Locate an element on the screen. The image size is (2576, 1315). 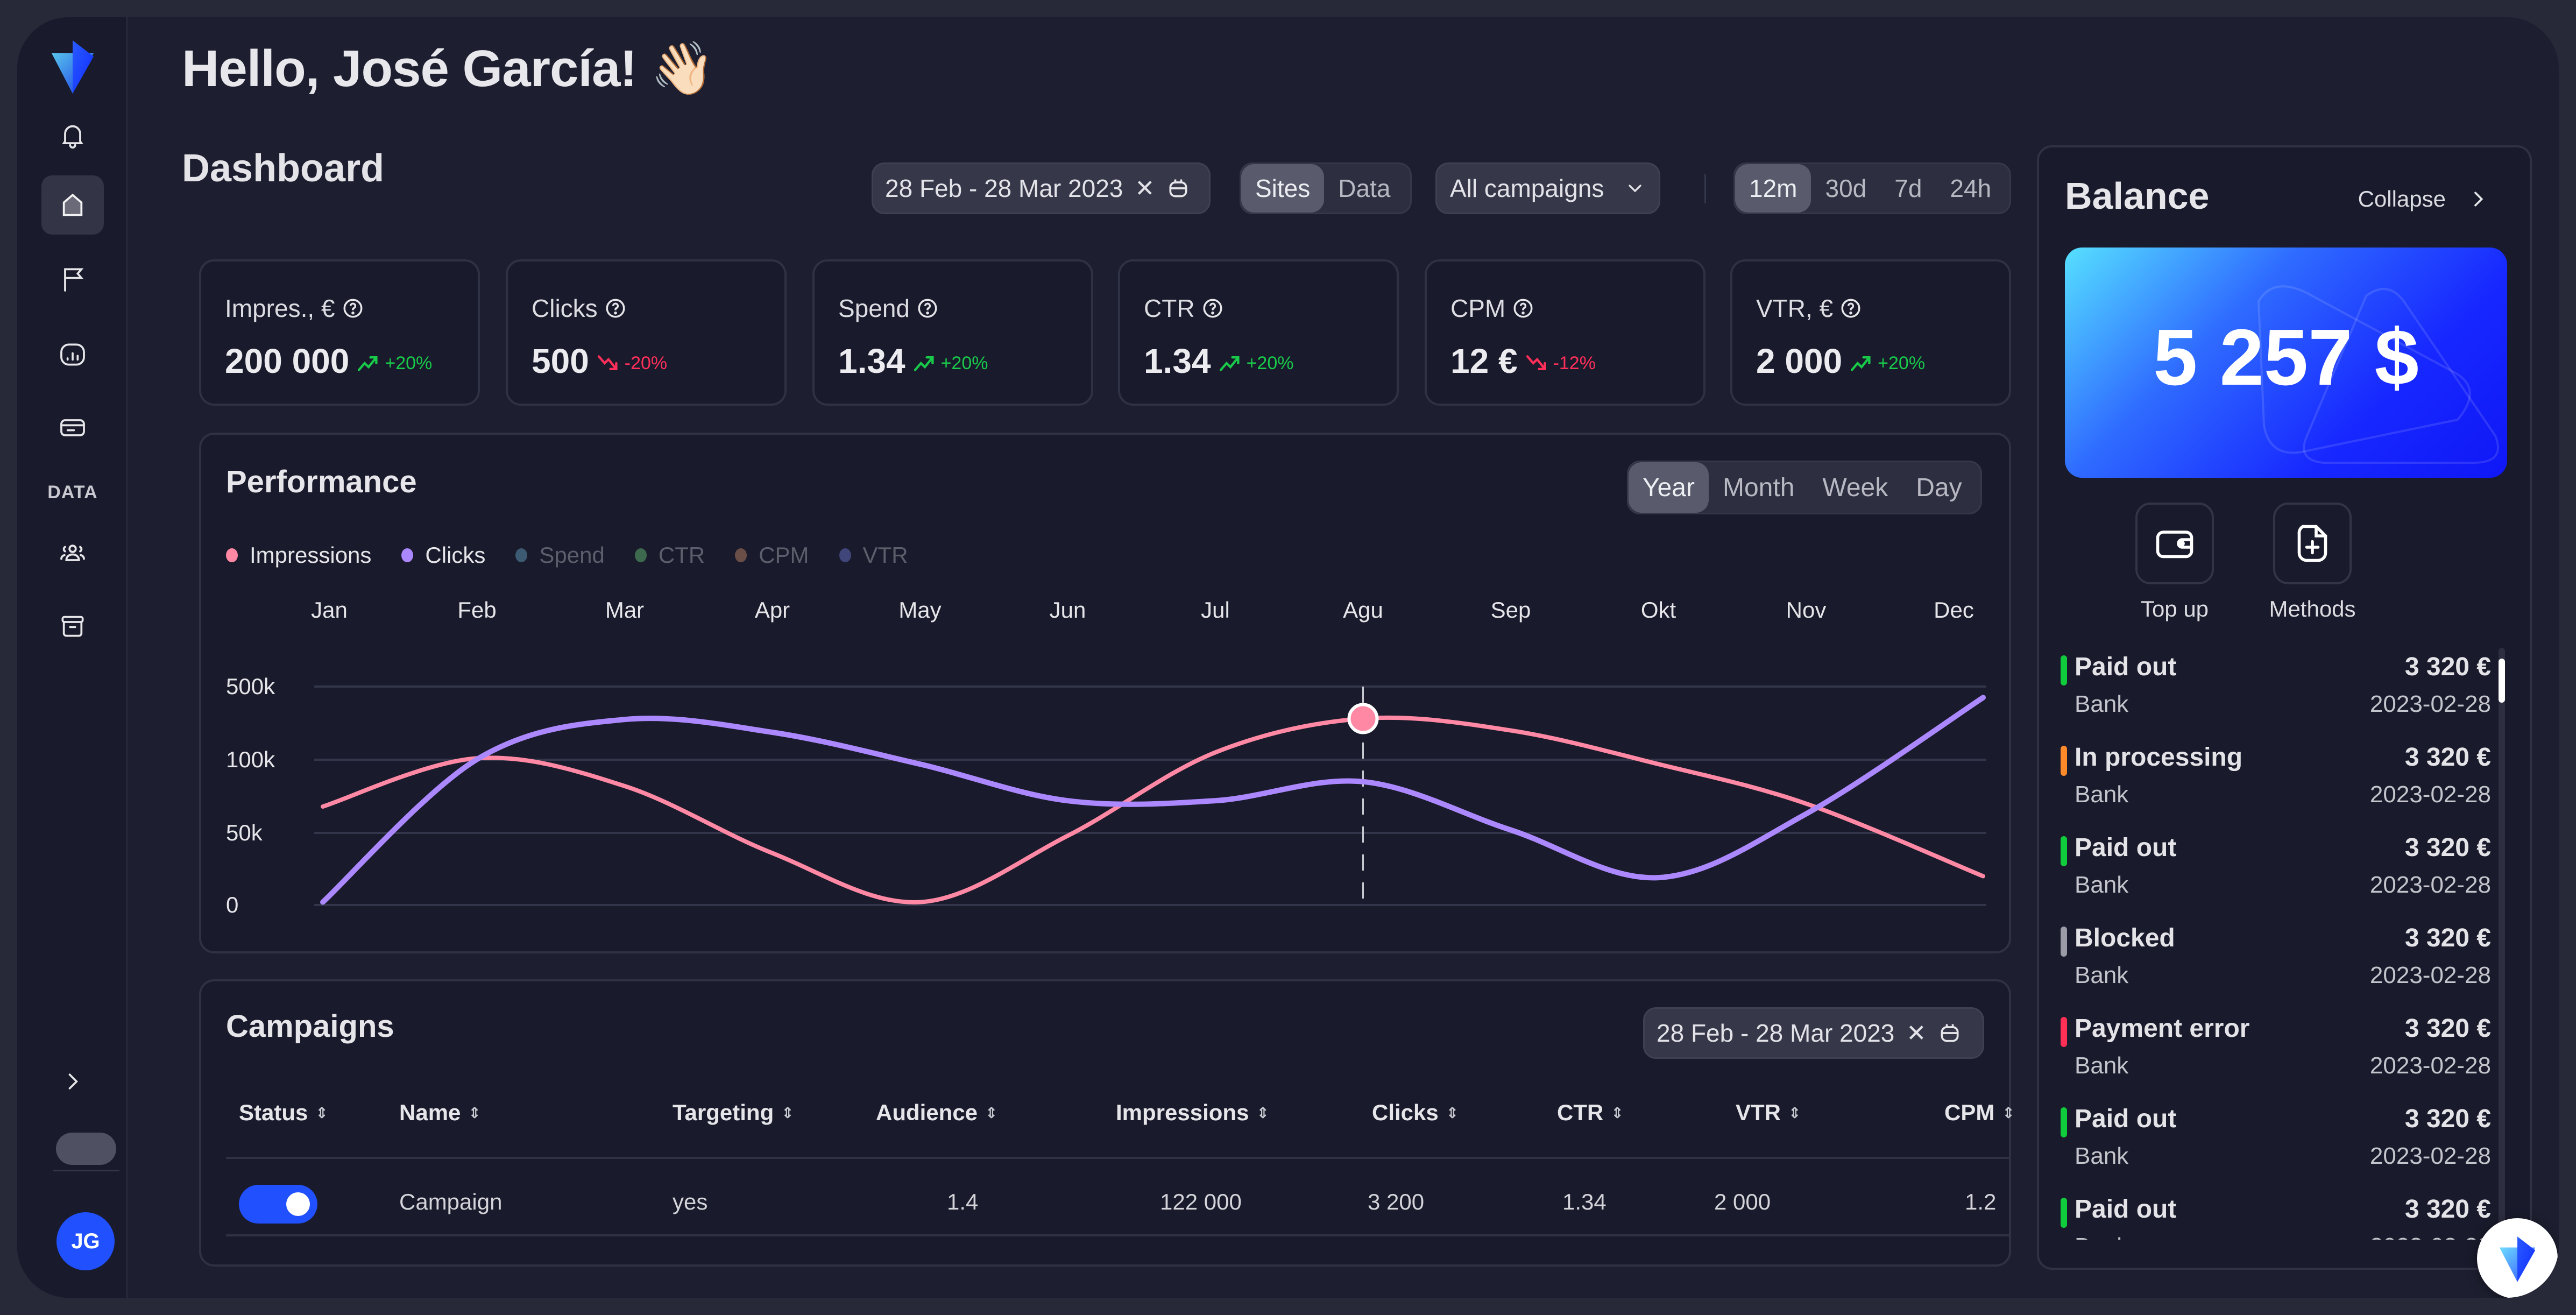
legend-label: CTR is located at coordinates (681, 555).